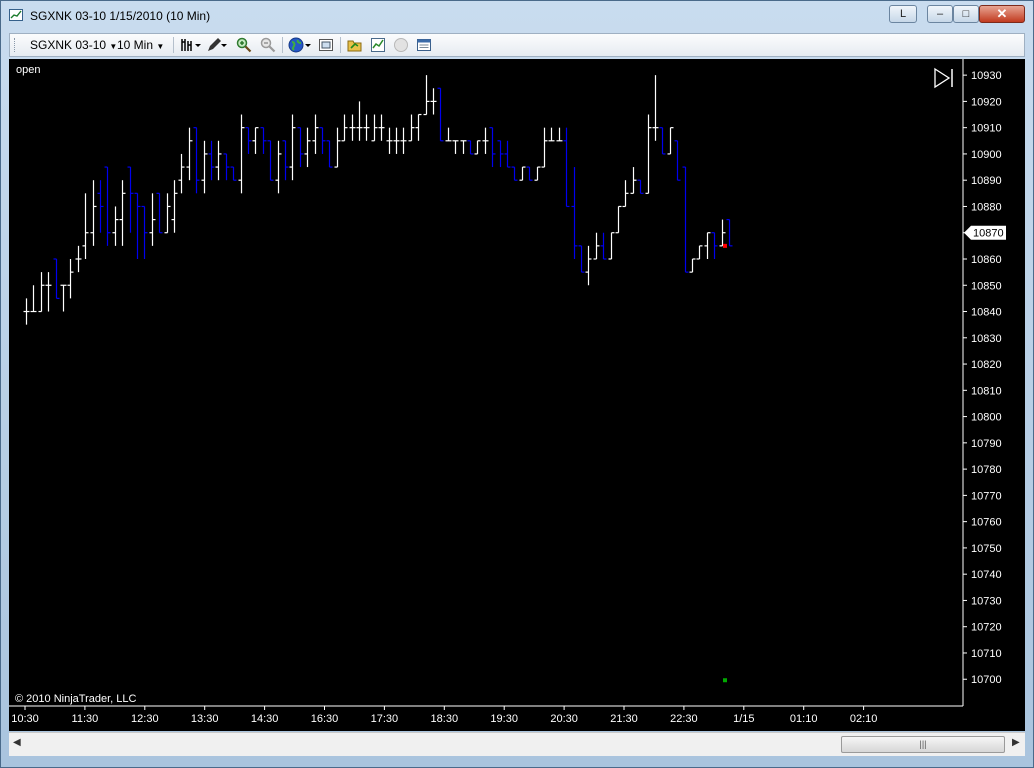 This screenshot has width=1034, height=768. I want to click on time-tick-label: 14:30, so click(265, 719).